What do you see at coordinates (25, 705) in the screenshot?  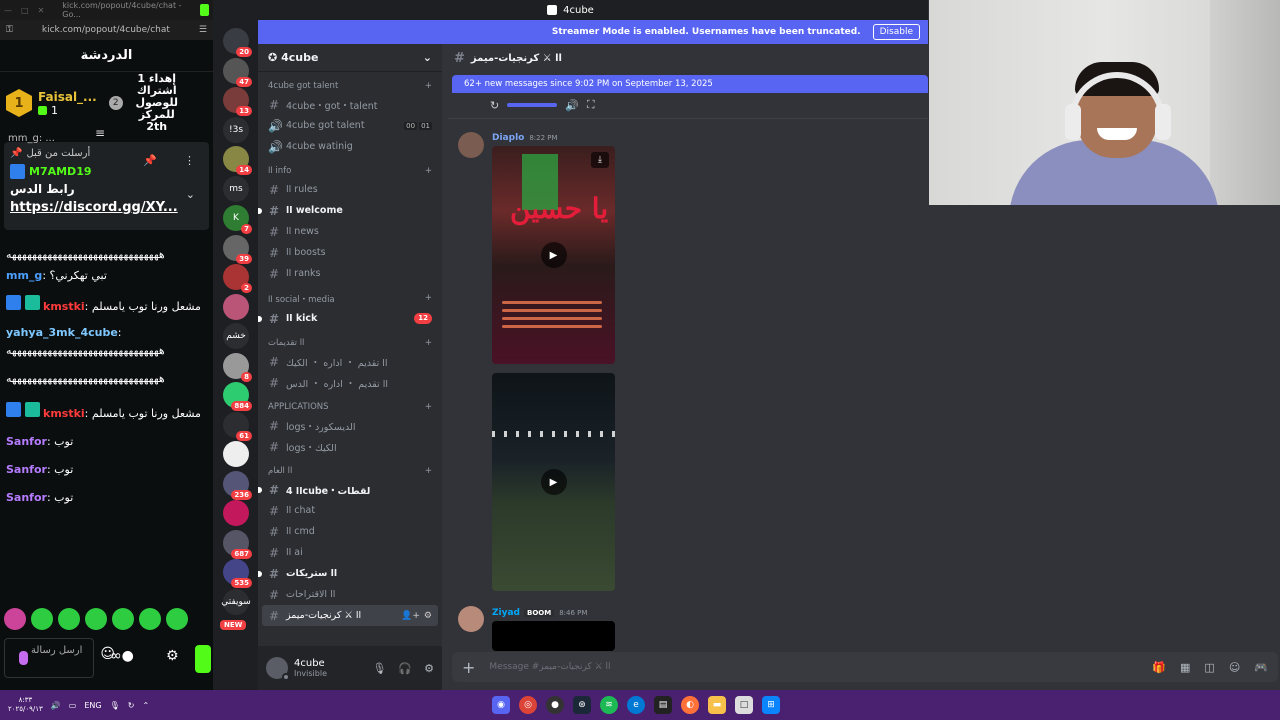 I see `clock: ٨:٣٣ ٢٠٢٥/٠٩/١٣` at bounding box center [25, 705].